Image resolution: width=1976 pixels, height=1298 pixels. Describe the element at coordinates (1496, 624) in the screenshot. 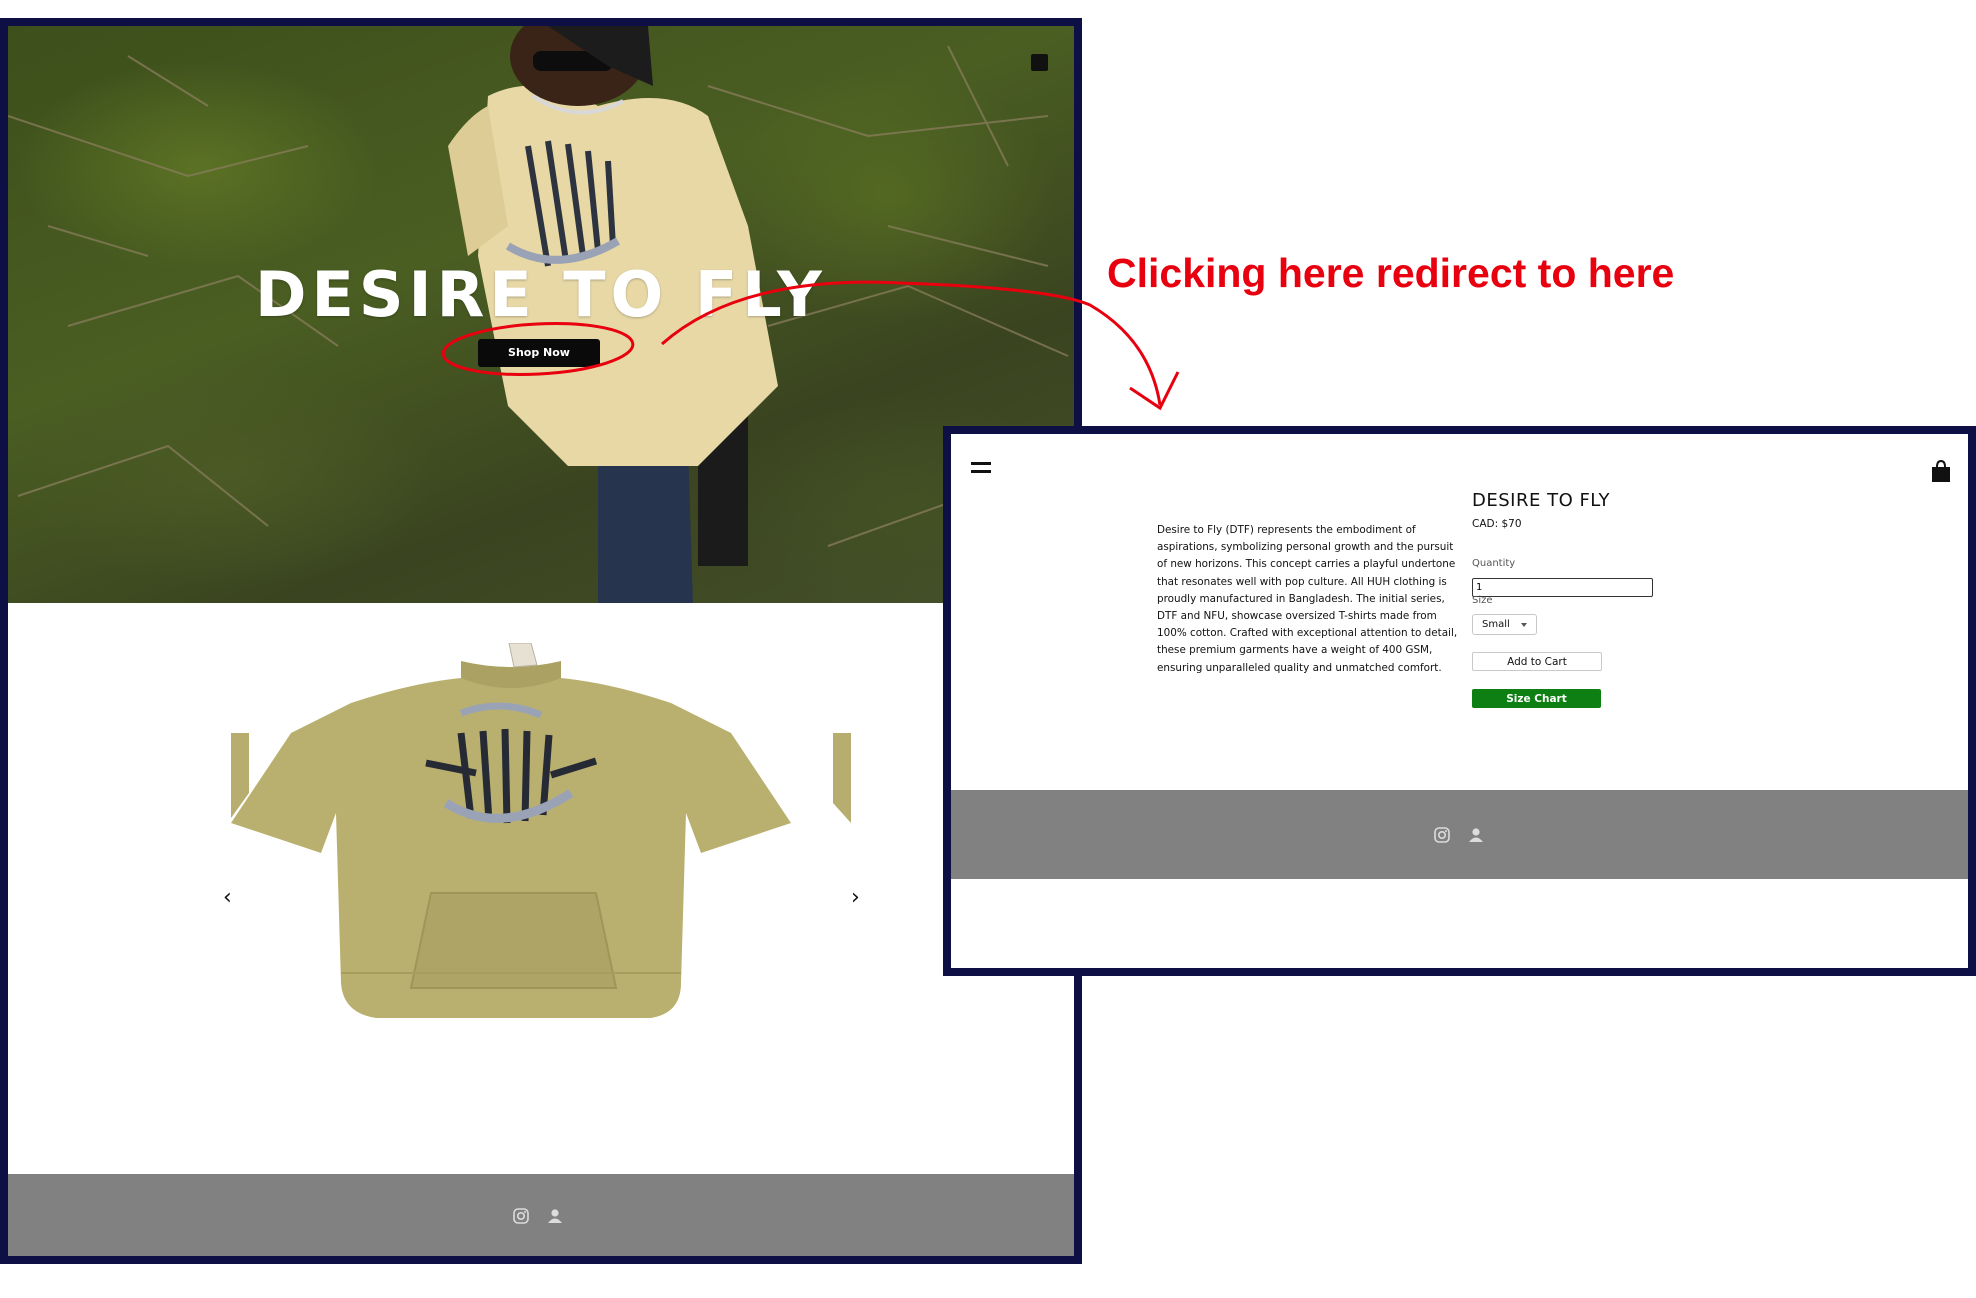

I see `size-select-value: Small` at that location.